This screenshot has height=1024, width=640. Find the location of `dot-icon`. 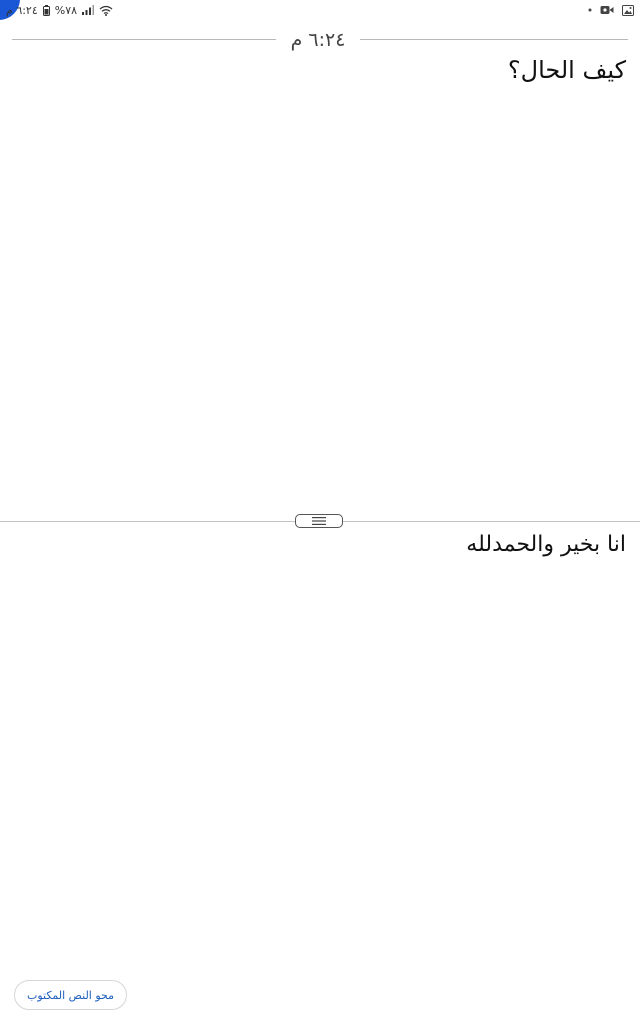

dot-icon is located at coordinates (590, 10).